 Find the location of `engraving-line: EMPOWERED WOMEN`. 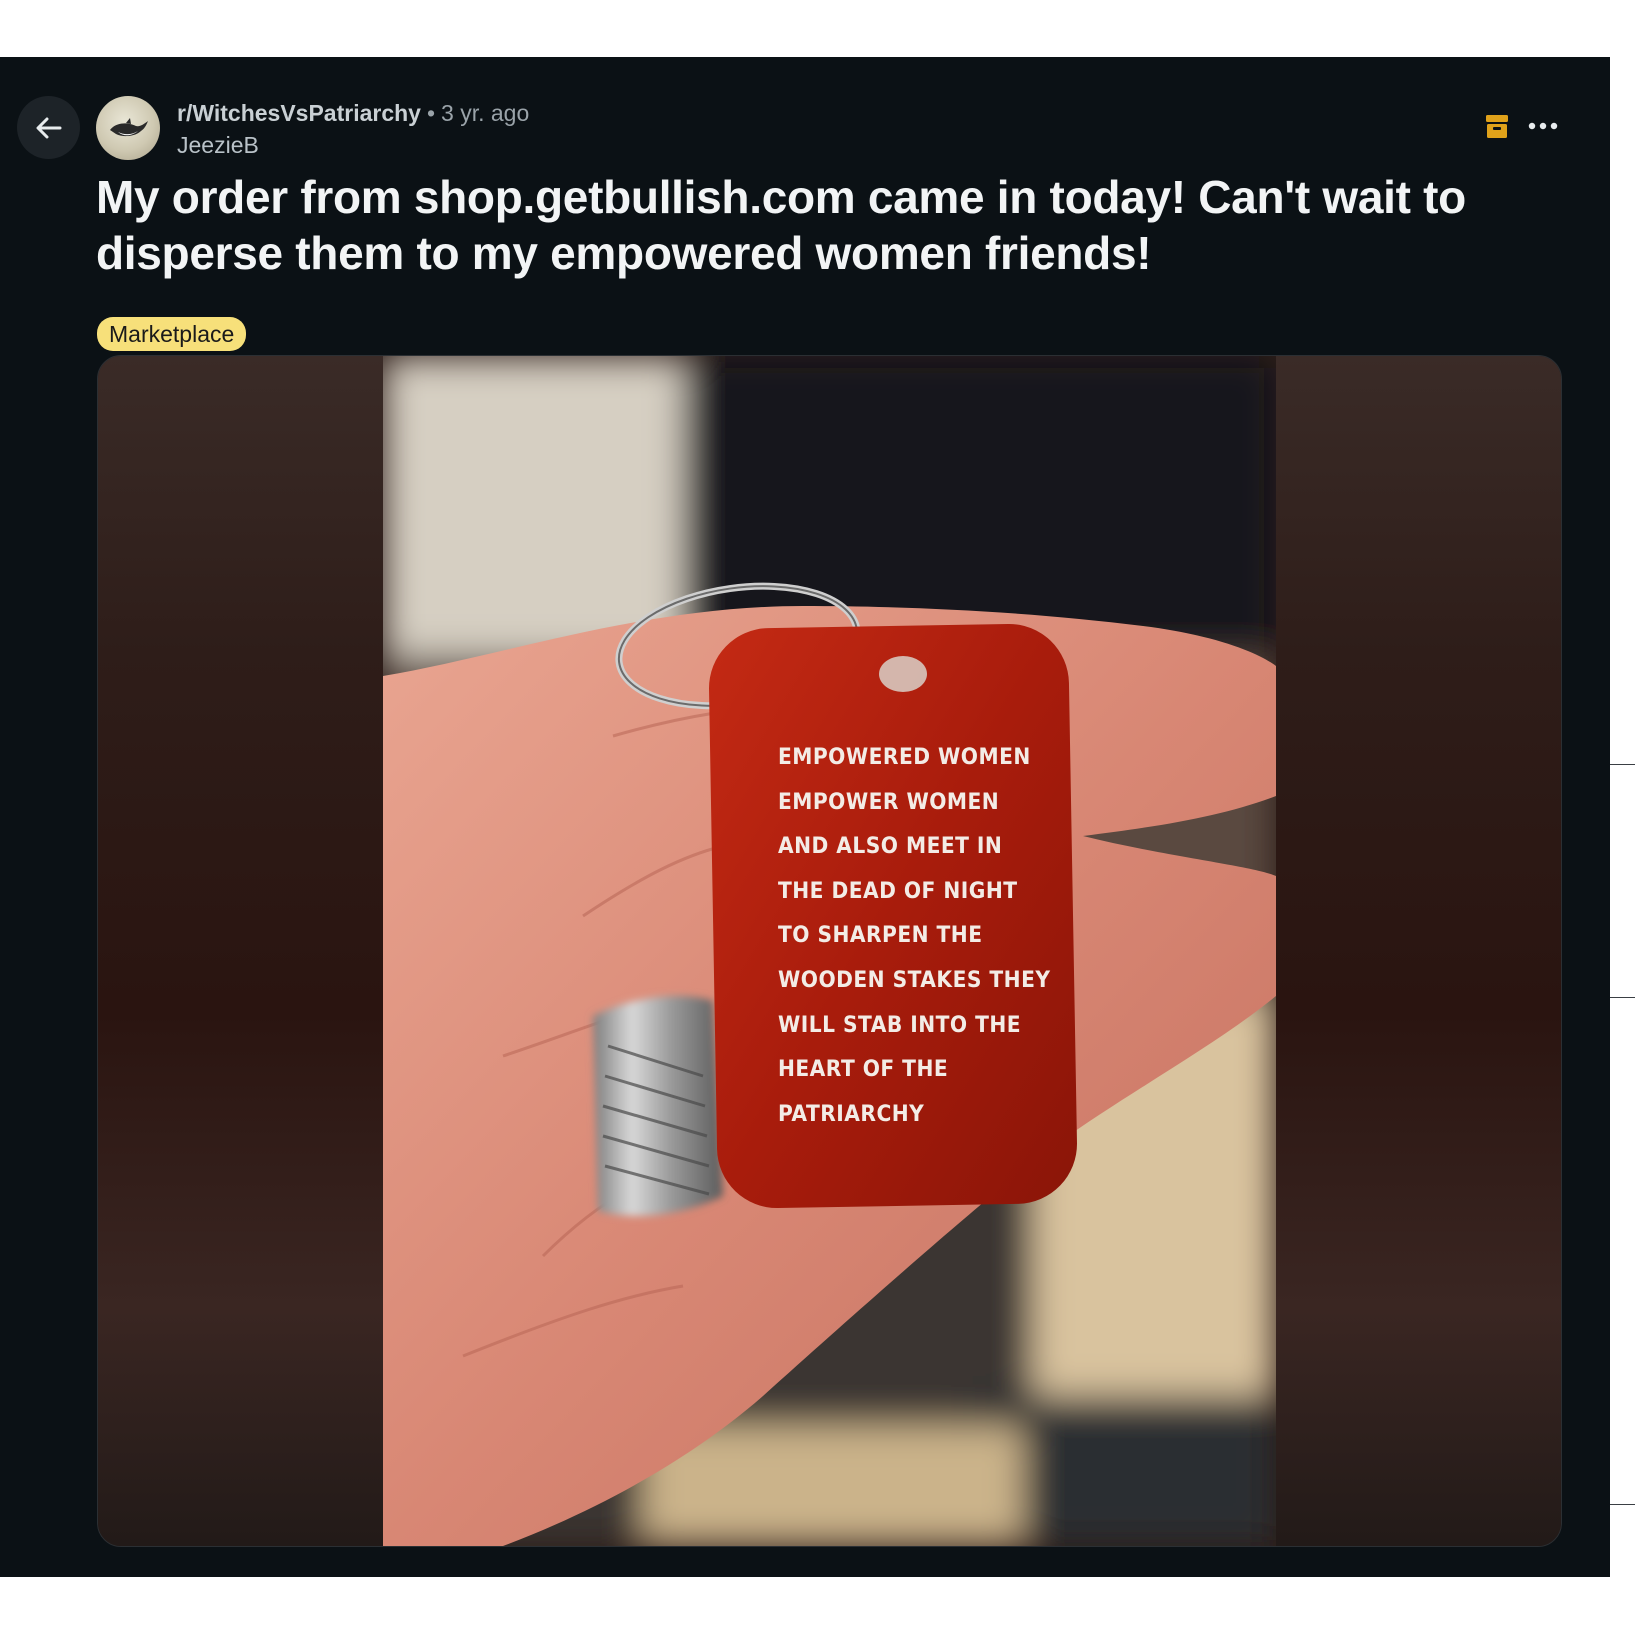

engraving-line: EMPOWERED WOMEN is located at coordinates (904, 757).